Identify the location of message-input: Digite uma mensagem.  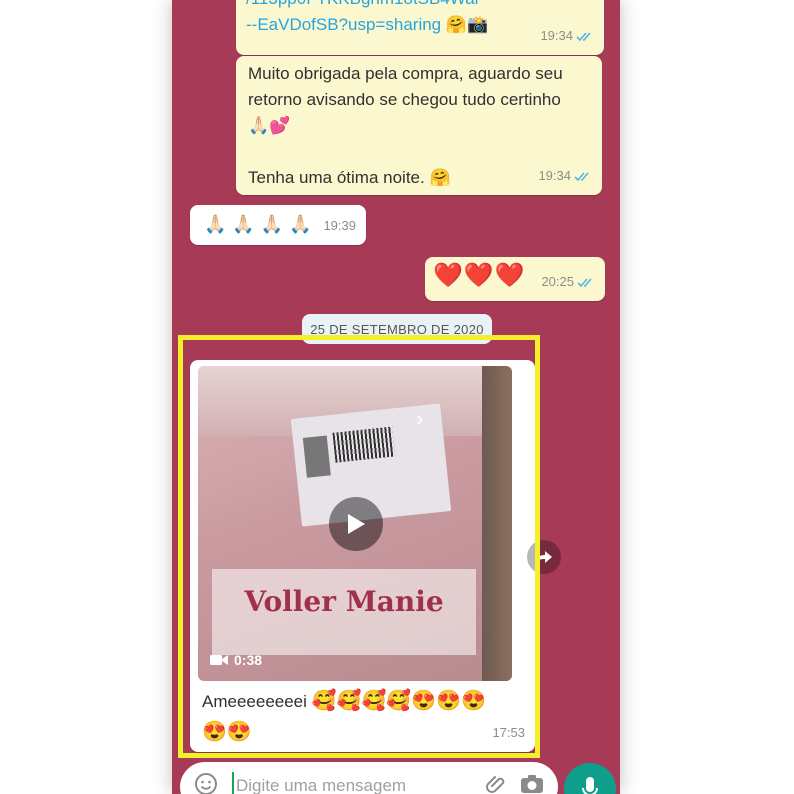
(321, 785).